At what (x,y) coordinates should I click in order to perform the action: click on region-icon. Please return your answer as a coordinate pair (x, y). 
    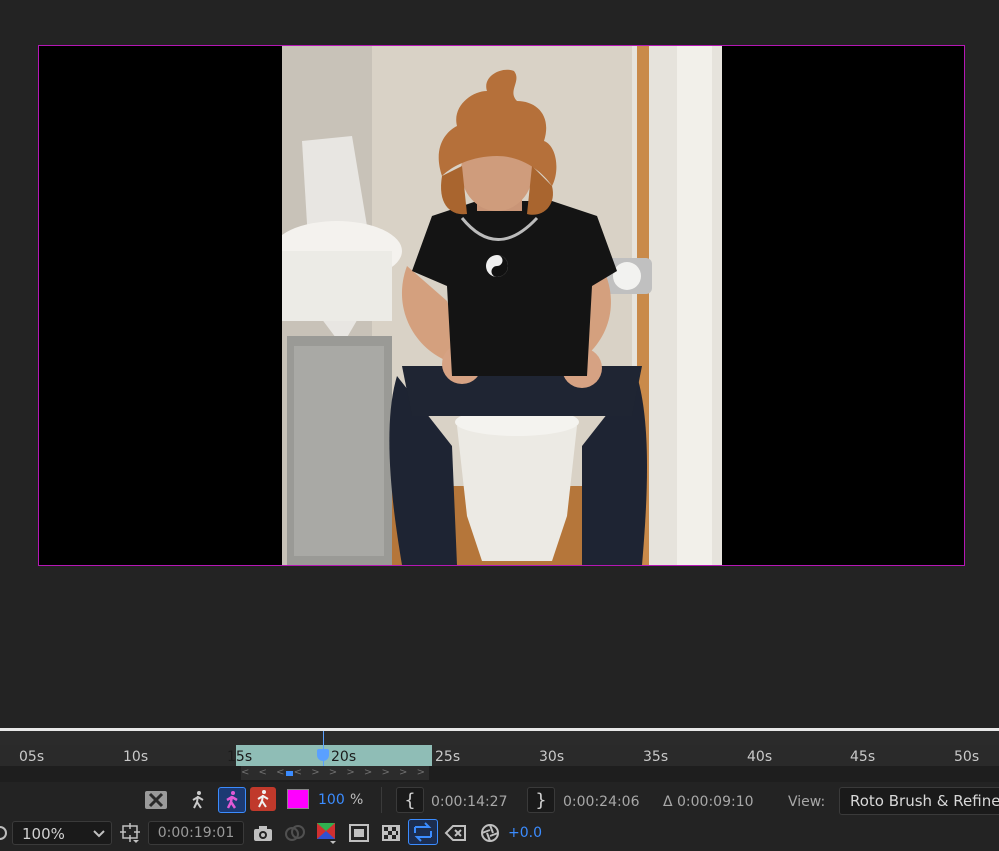
    Looking at the image, I should click on (130, 833).